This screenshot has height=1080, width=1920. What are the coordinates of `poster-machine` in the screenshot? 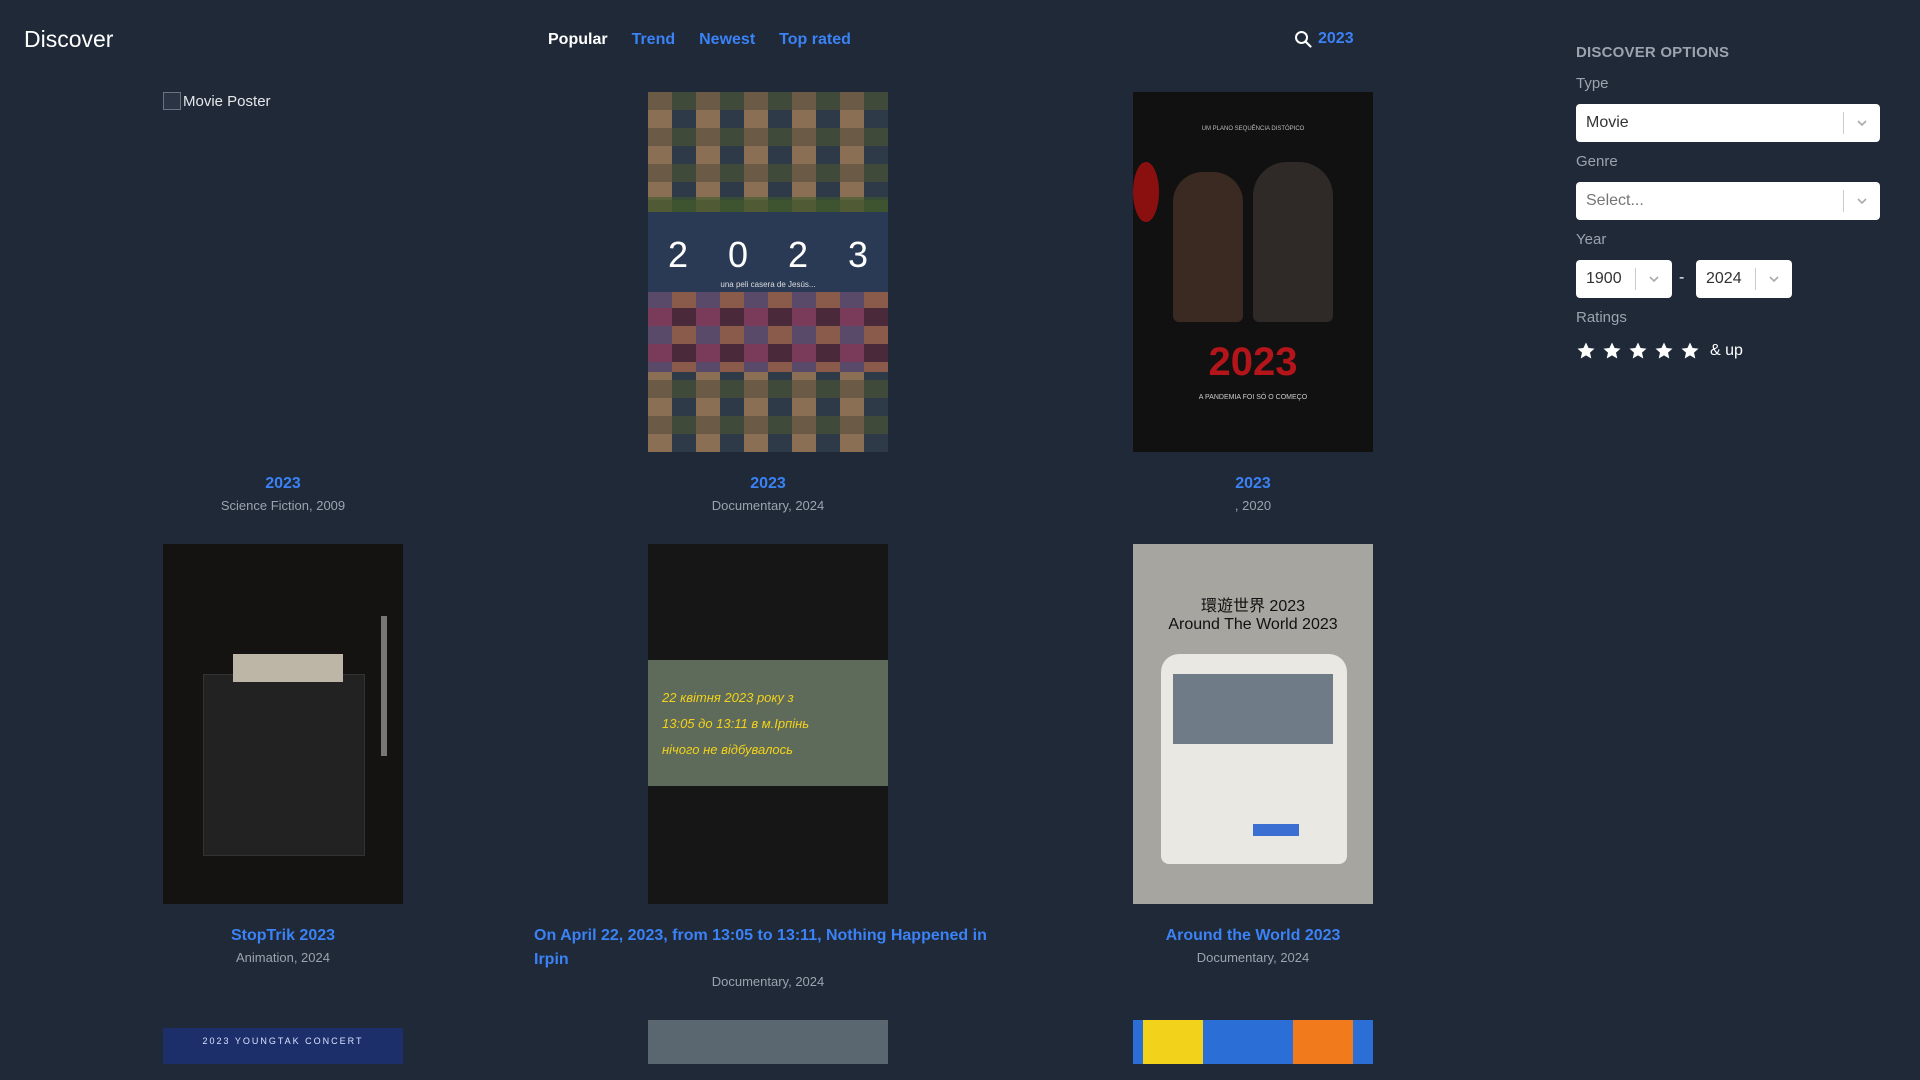 It's located at (284, 765).